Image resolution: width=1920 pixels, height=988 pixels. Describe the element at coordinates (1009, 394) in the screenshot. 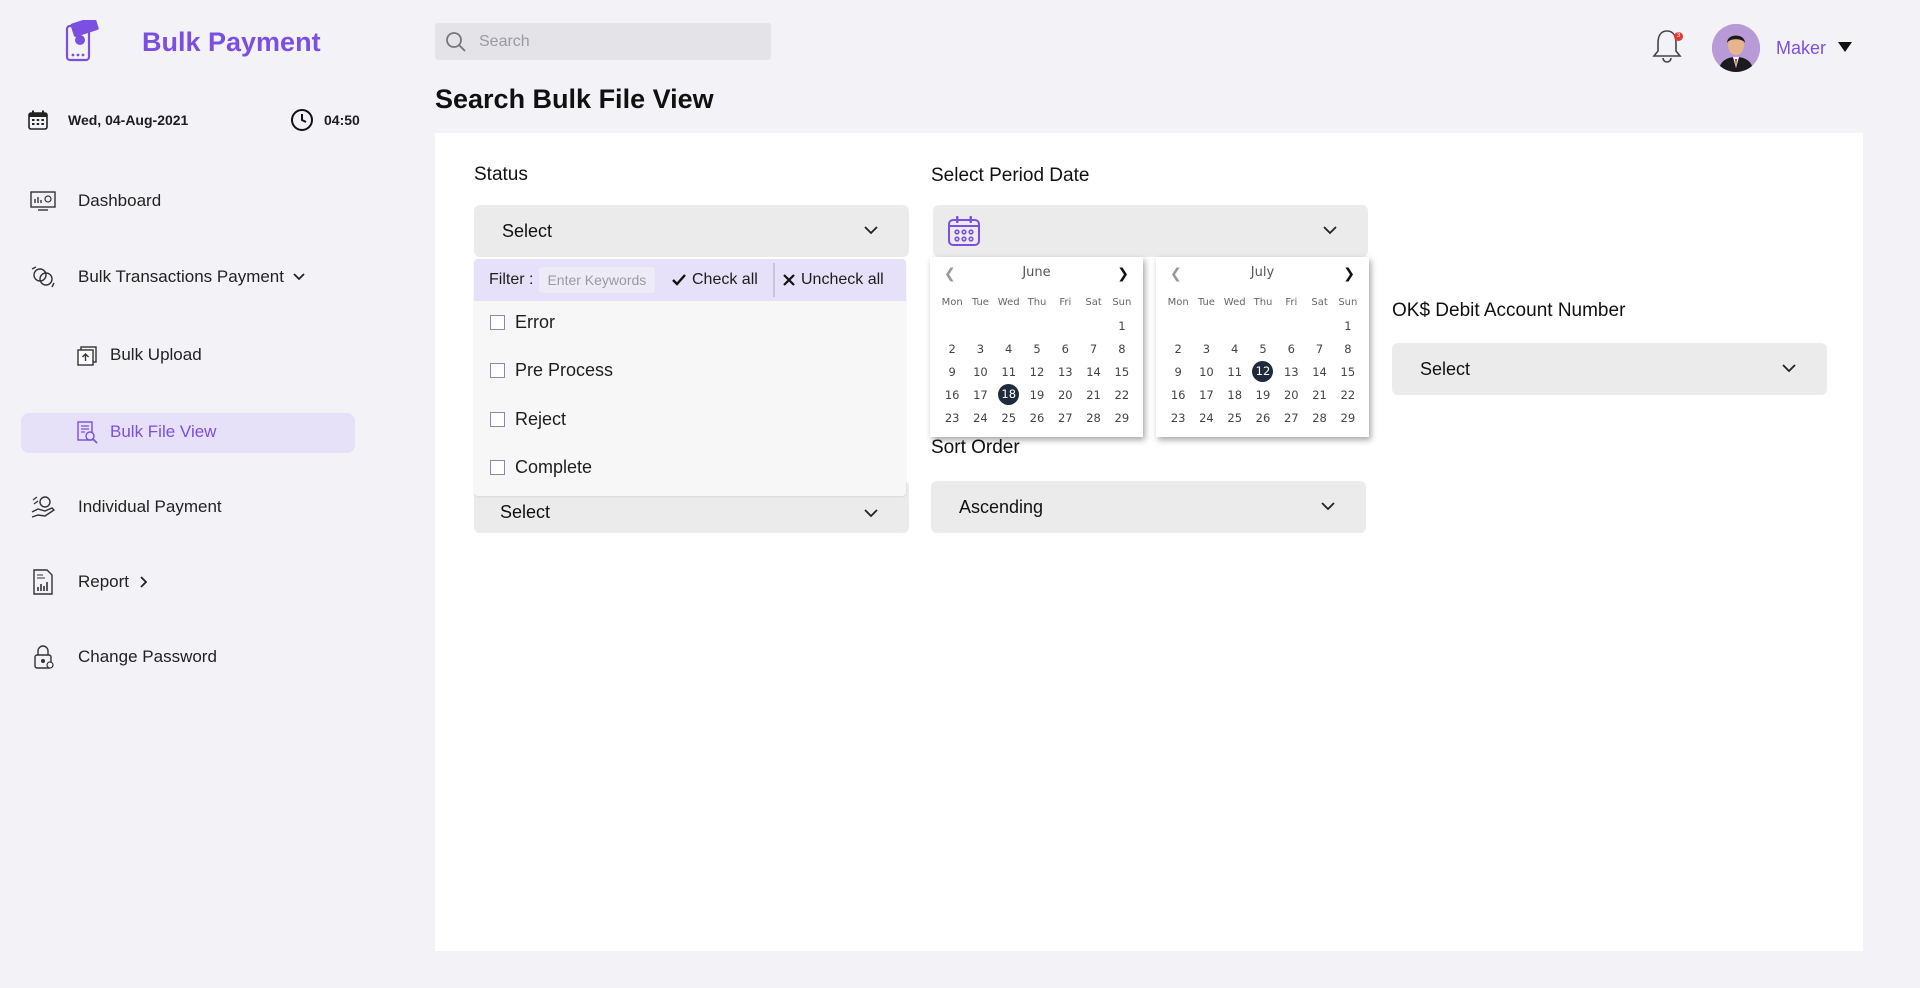

I see `selected-day: 18` at that location.